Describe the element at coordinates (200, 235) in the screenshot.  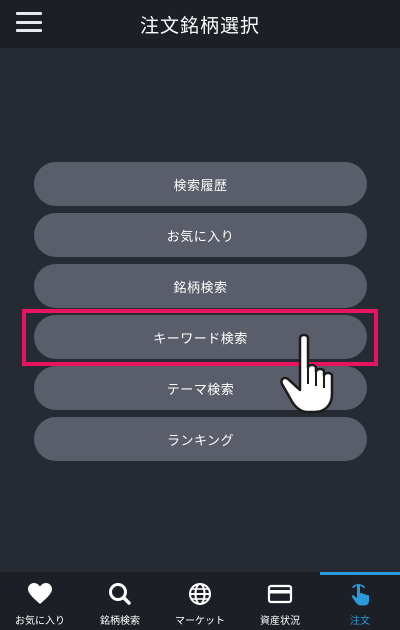
I see `favorites-button: お気に入り` at that location.